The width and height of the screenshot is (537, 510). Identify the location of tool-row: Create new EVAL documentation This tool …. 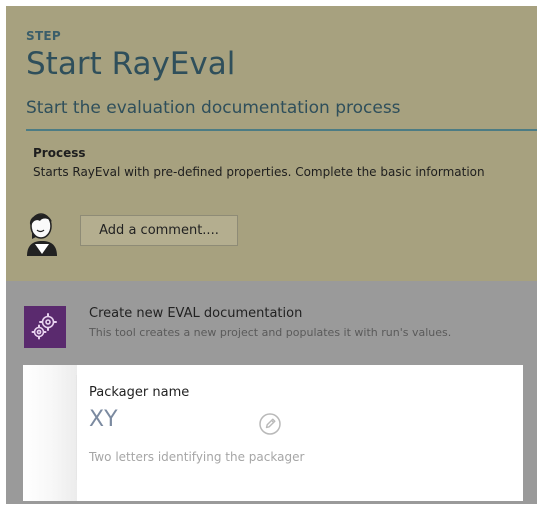
(271, 326).